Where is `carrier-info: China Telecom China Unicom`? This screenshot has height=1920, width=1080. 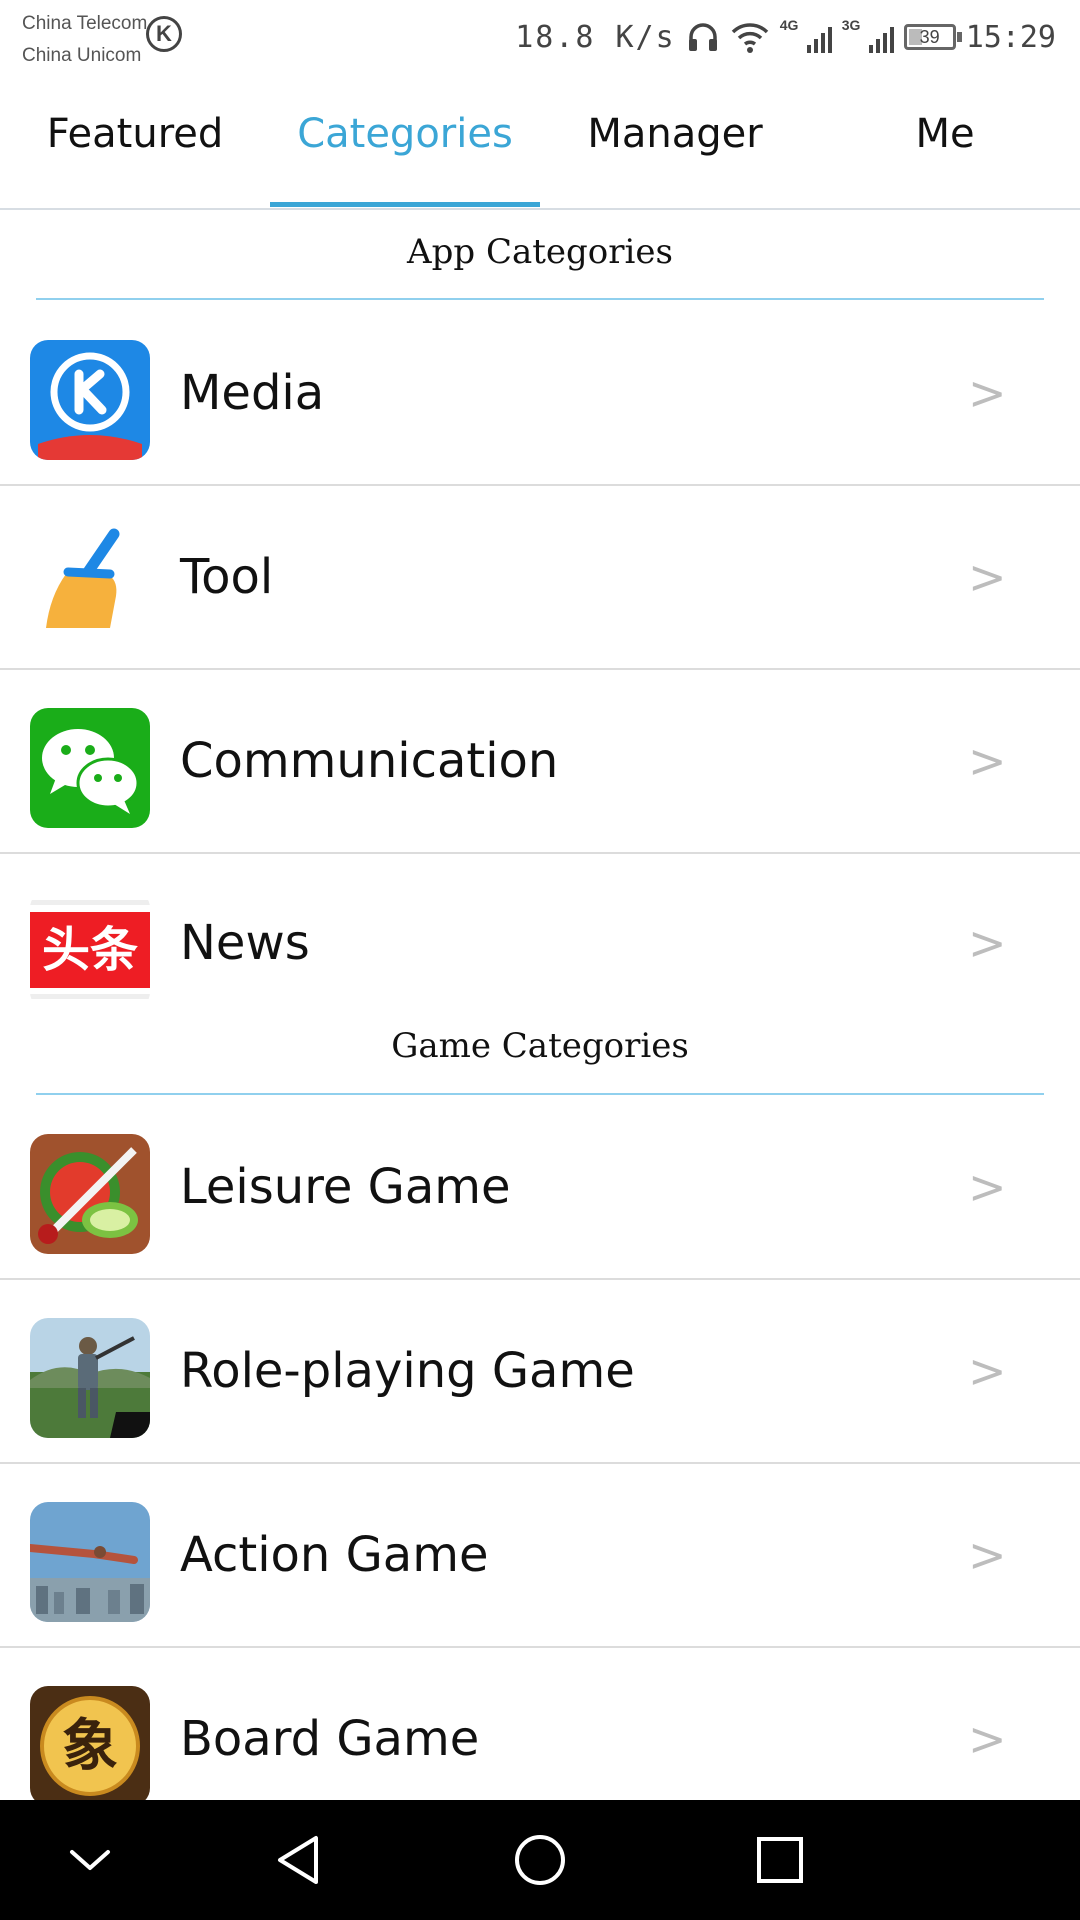 carrier-info: China Telecom China Unicom is located at coordinates (84, 40).